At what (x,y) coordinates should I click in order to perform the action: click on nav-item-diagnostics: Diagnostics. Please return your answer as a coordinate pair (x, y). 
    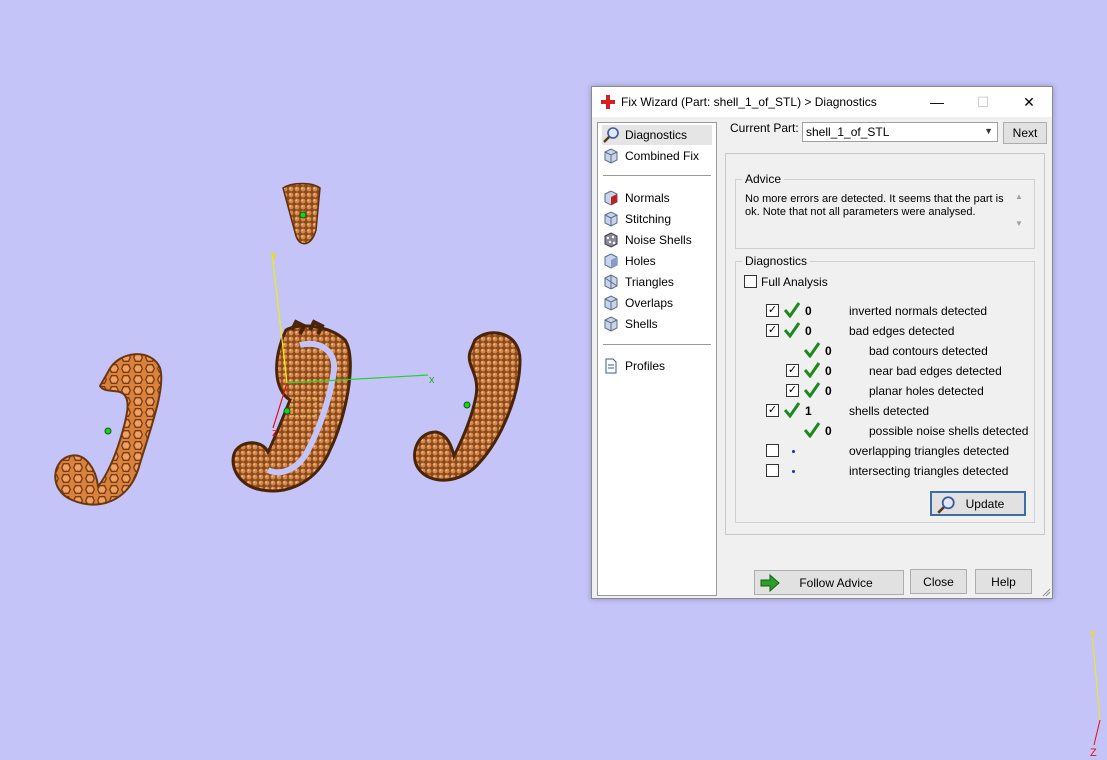
    Looking at the image, I should click on (657, 135).